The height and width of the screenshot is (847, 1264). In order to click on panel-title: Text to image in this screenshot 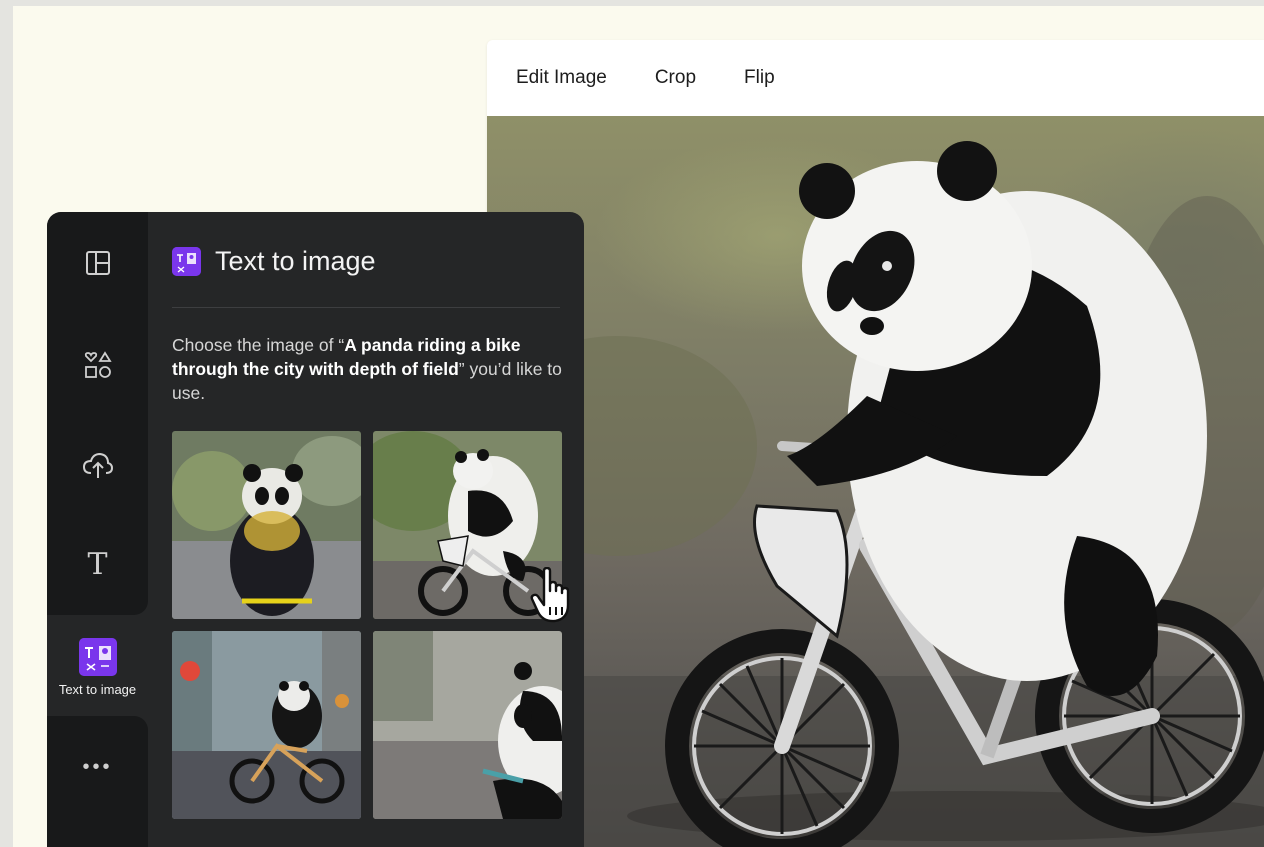, I will do `click(295, 261)`.